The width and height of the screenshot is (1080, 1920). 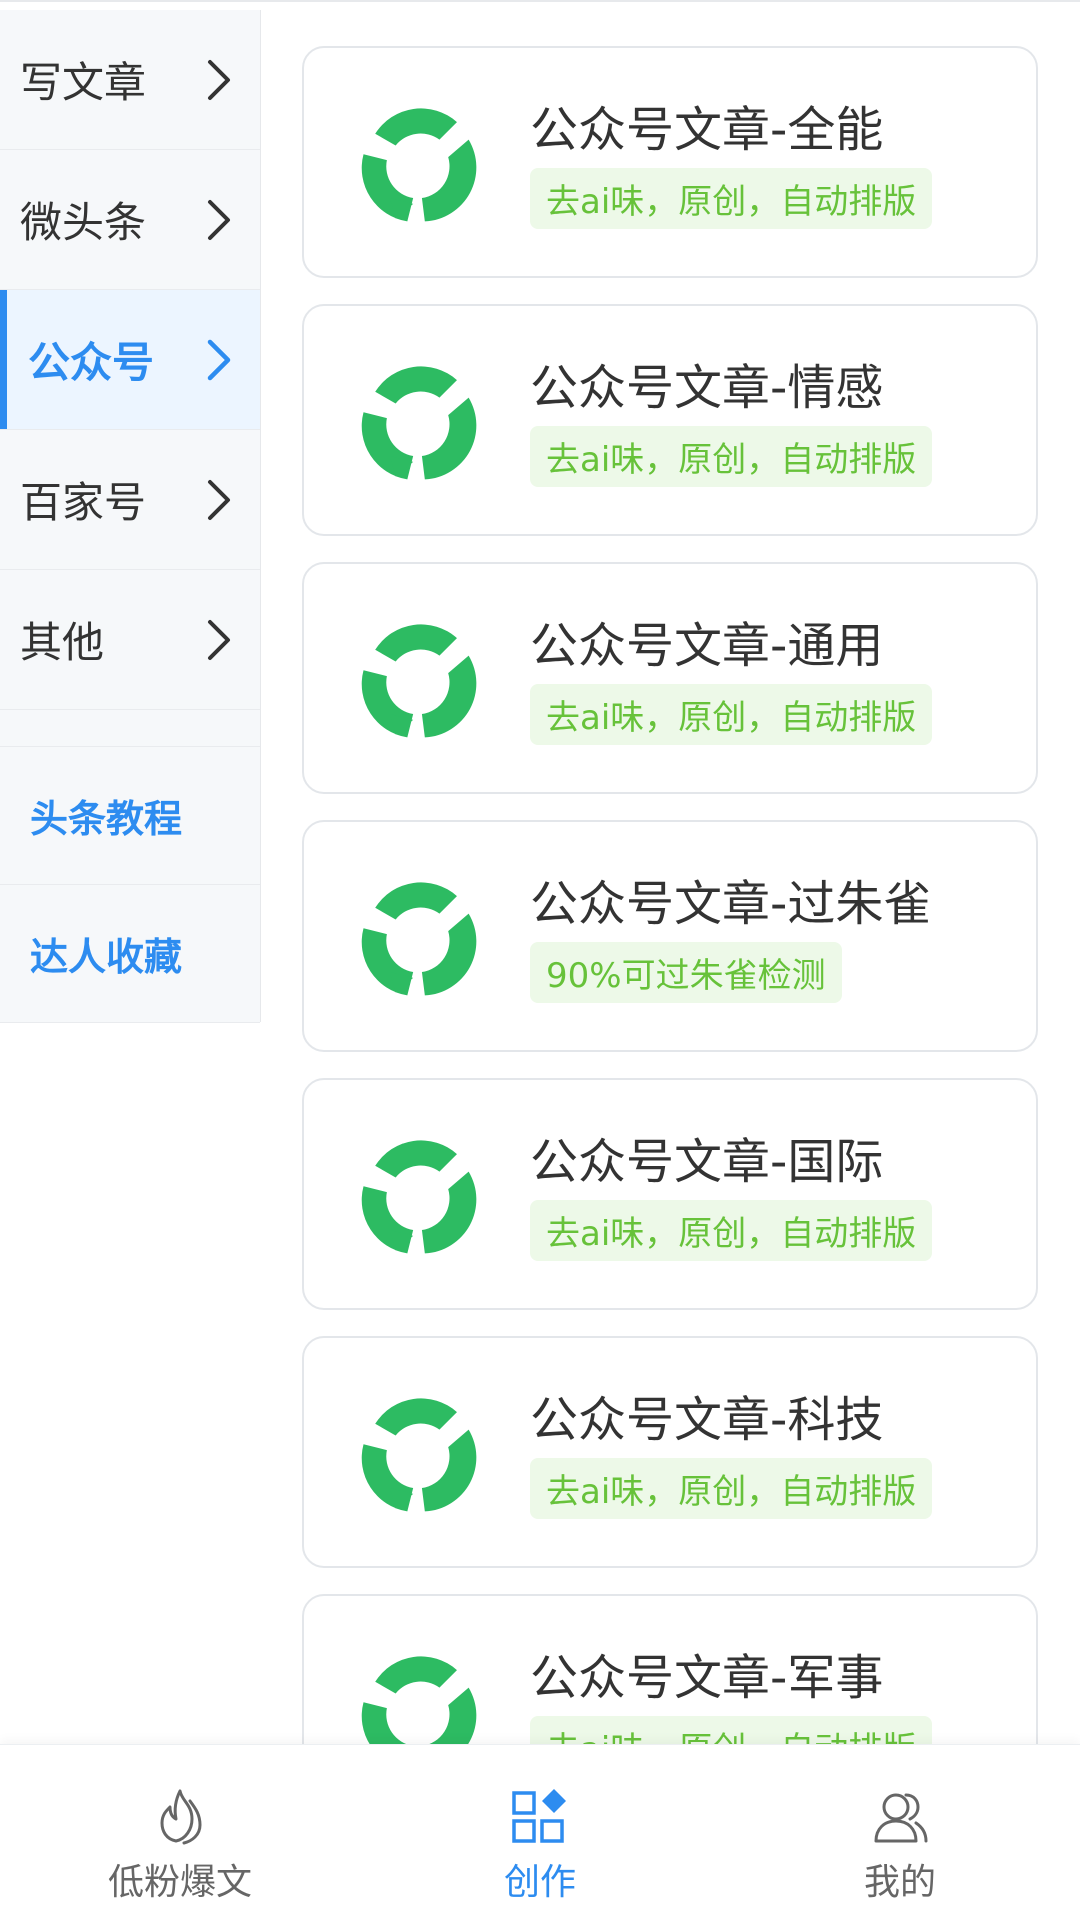 What do you see at coordinates (670, 162) in the screenshot?
I see `template-card: 公众号文章-全能 去ai味，原创，自动排版` at bounding box center [670, 162].